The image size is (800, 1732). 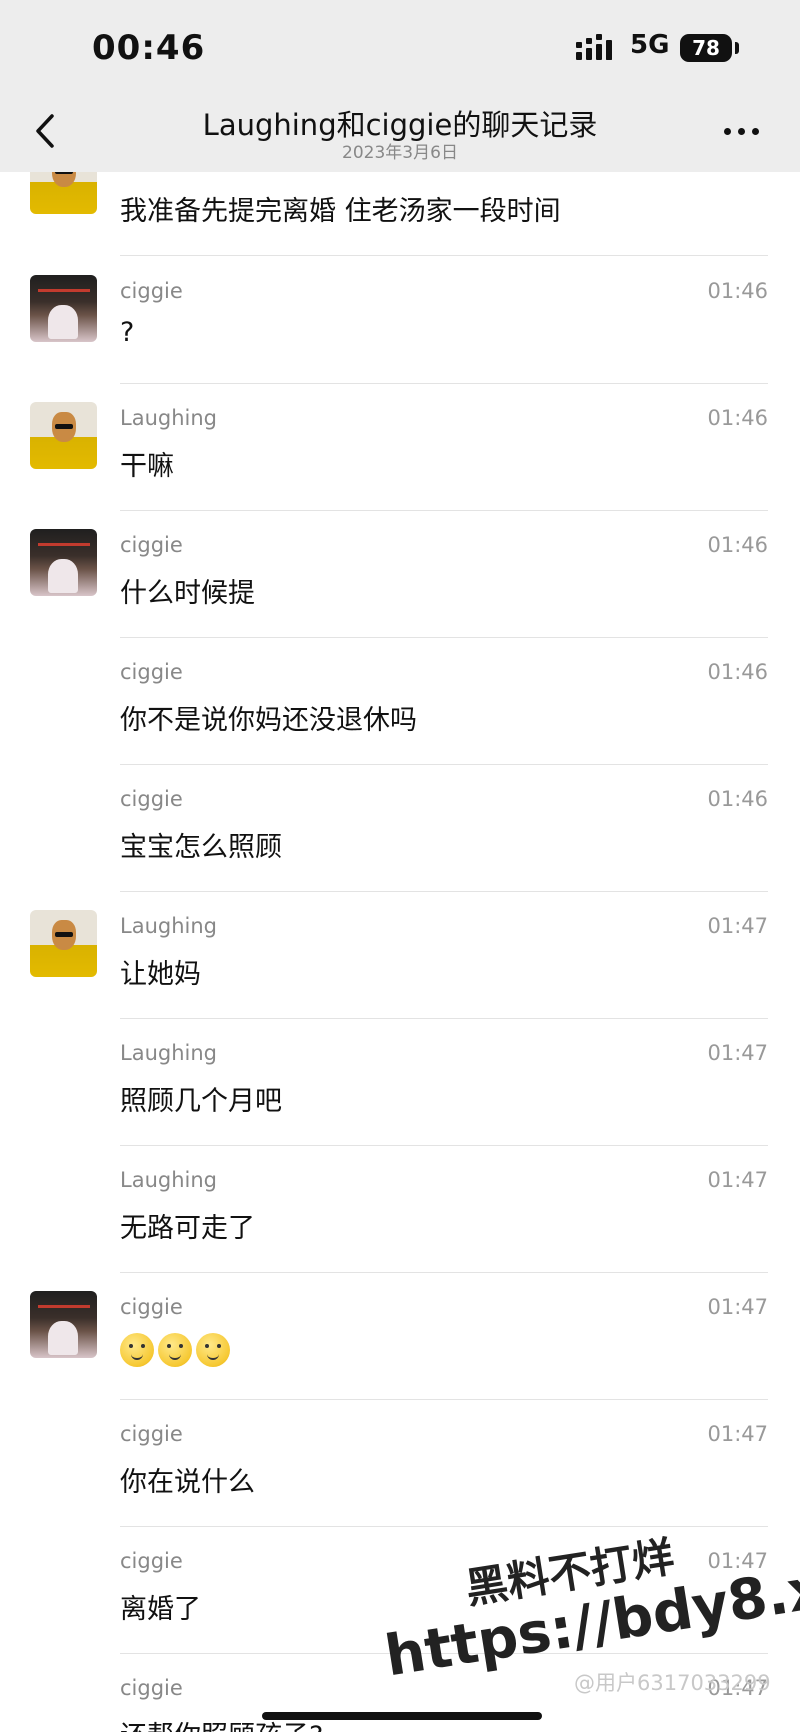 I want to click on battery-tip, so click(x=737, y=48).